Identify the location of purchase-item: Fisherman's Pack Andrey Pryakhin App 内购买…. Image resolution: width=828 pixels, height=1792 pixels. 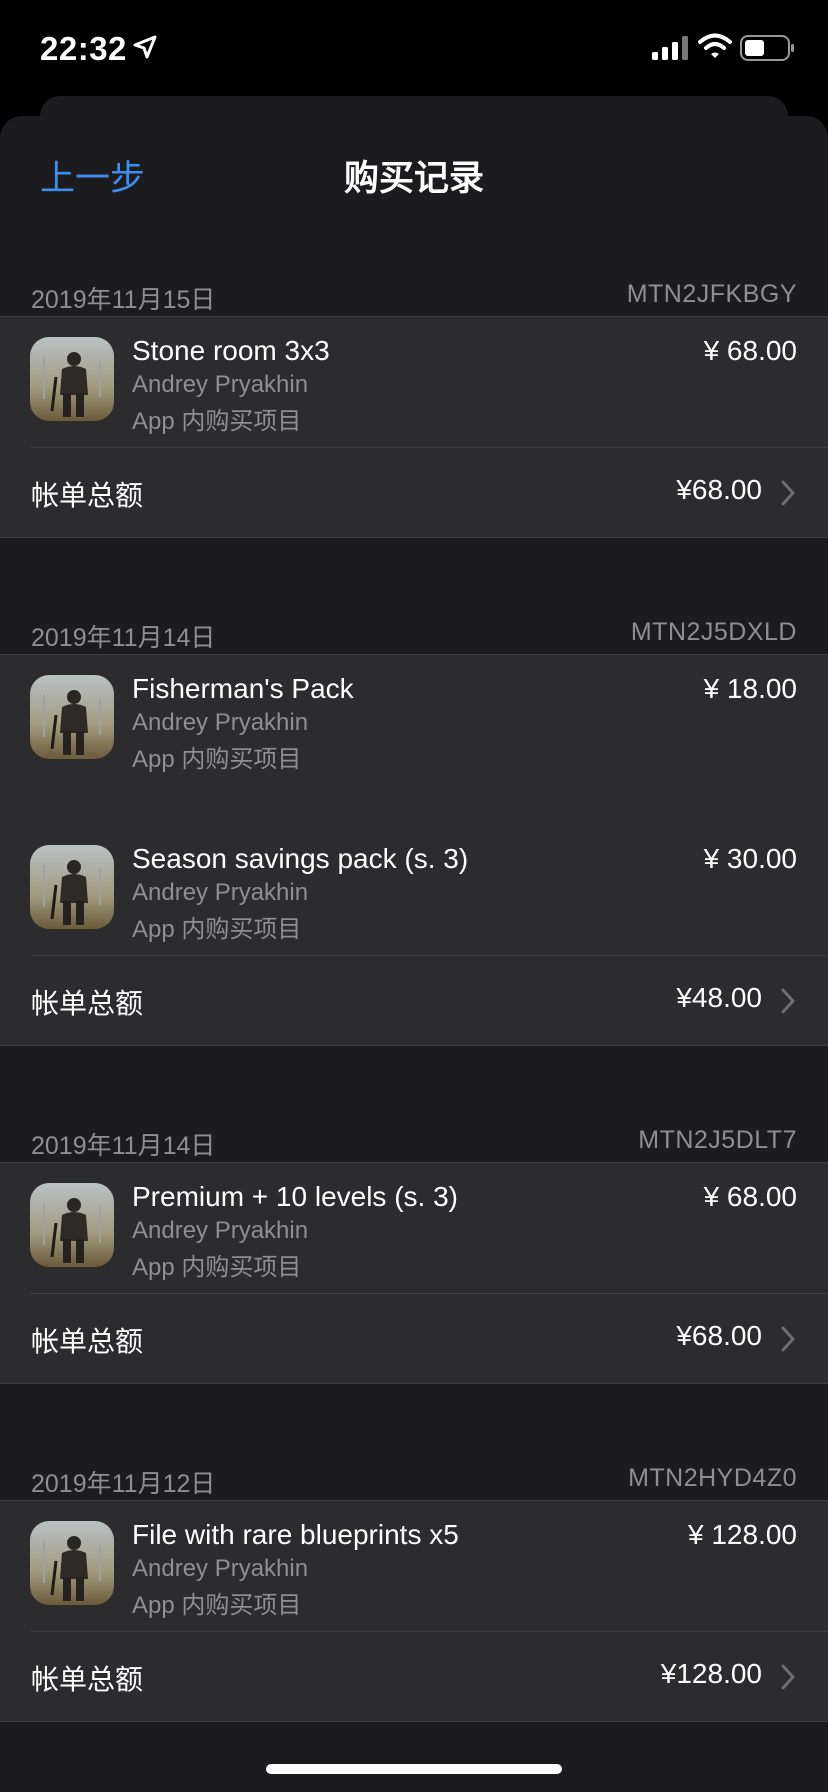
(414, 740).